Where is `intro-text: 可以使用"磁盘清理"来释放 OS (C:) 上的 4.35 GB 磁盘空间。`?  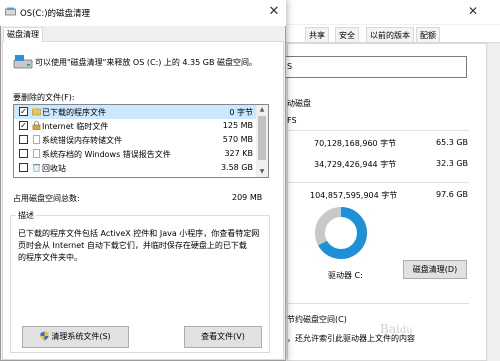
intro-text: 可以使用"磁盘清理"来释放 OS (C:) 上的 4.35 GB 磁盘空间。 is located at coordinates (146, 62).